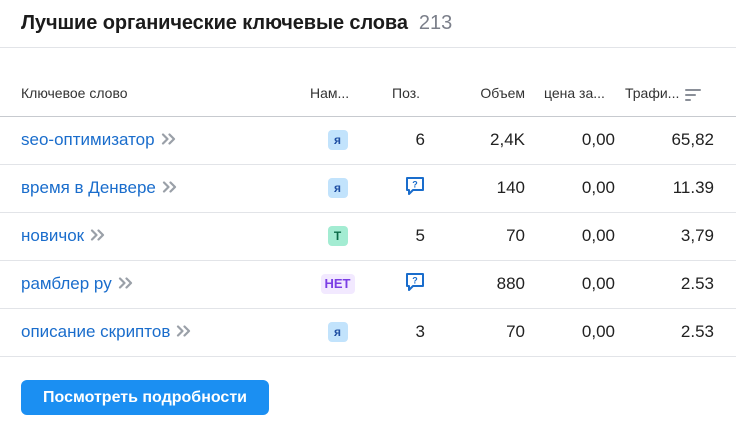 Image resolution: width=736 pixels, height=432 pixels. I want to click on keyword-link: рамблер ру, so click(66, 283).